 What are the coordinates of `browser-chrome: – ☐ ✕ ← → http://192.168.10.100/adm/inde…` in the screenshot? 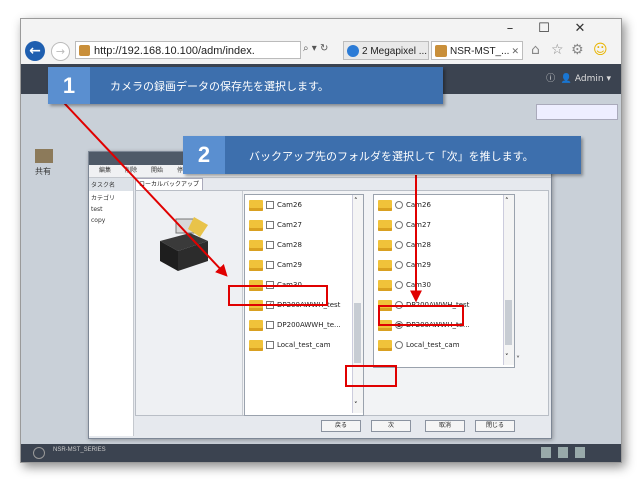 It's located at (321, 41).